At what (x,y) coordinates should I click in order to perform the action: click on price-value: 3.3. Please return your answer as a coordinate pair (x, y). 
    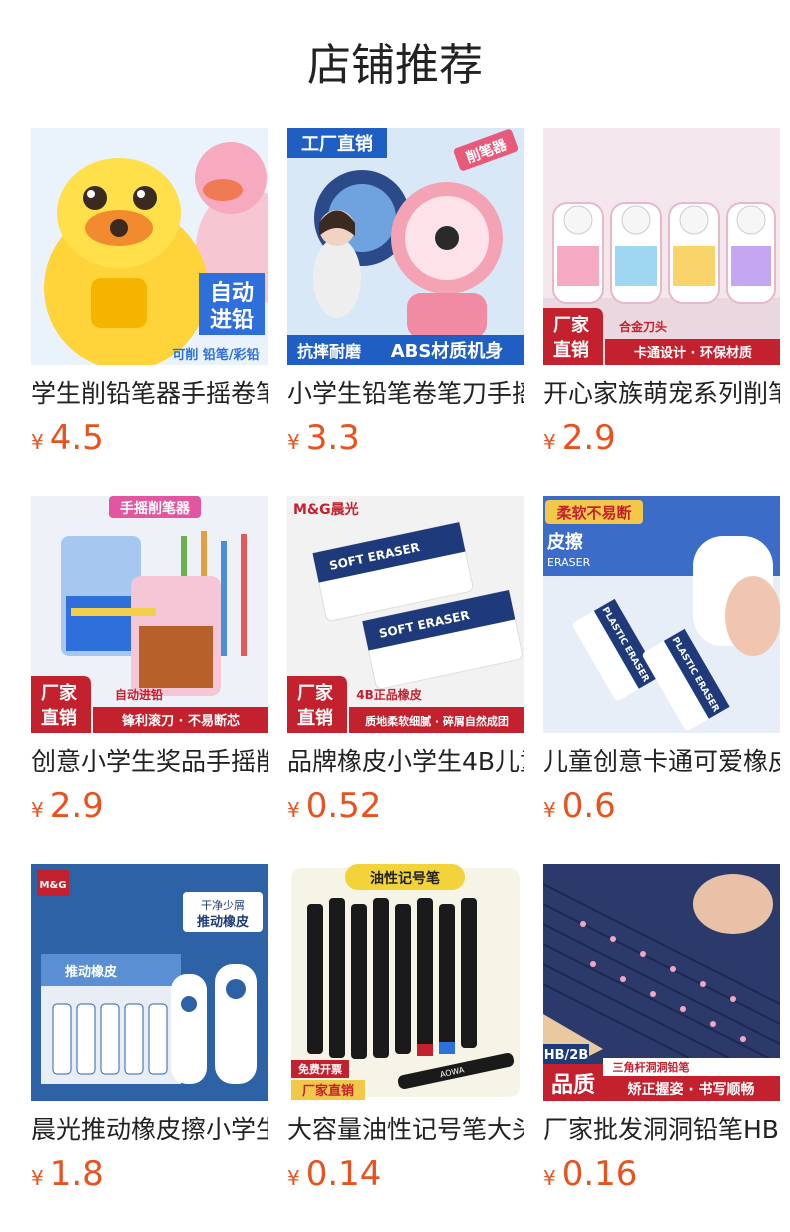
    Looking at the image, I should click on (332, 438).